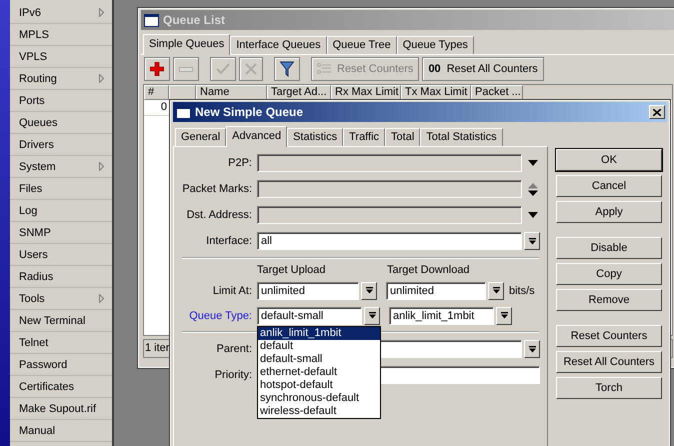 The width and height of the screenshot is (674, 446). What do you see at coordinates (229, 241) in the screenshot?
I see `field-label: Interface:` at bounding box center [229, 241].